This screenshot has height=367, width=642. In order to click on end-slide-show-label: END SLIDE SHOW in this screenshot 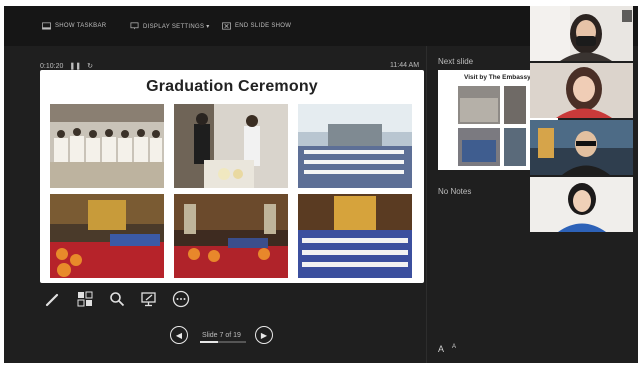, I will do `click(263, 26)`.